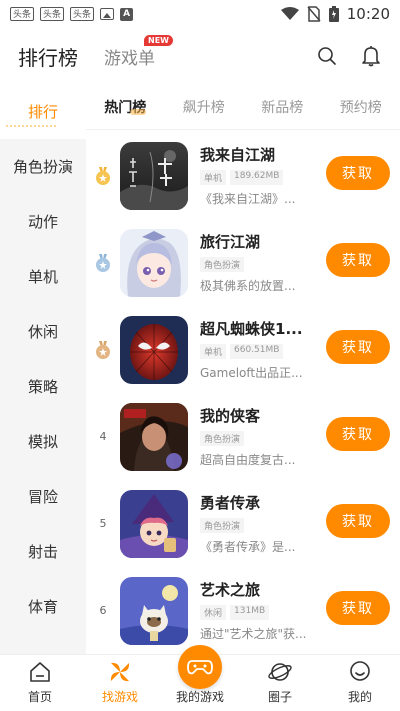  I want to click on sidebar-item-label: 动作, so click(42, 222).